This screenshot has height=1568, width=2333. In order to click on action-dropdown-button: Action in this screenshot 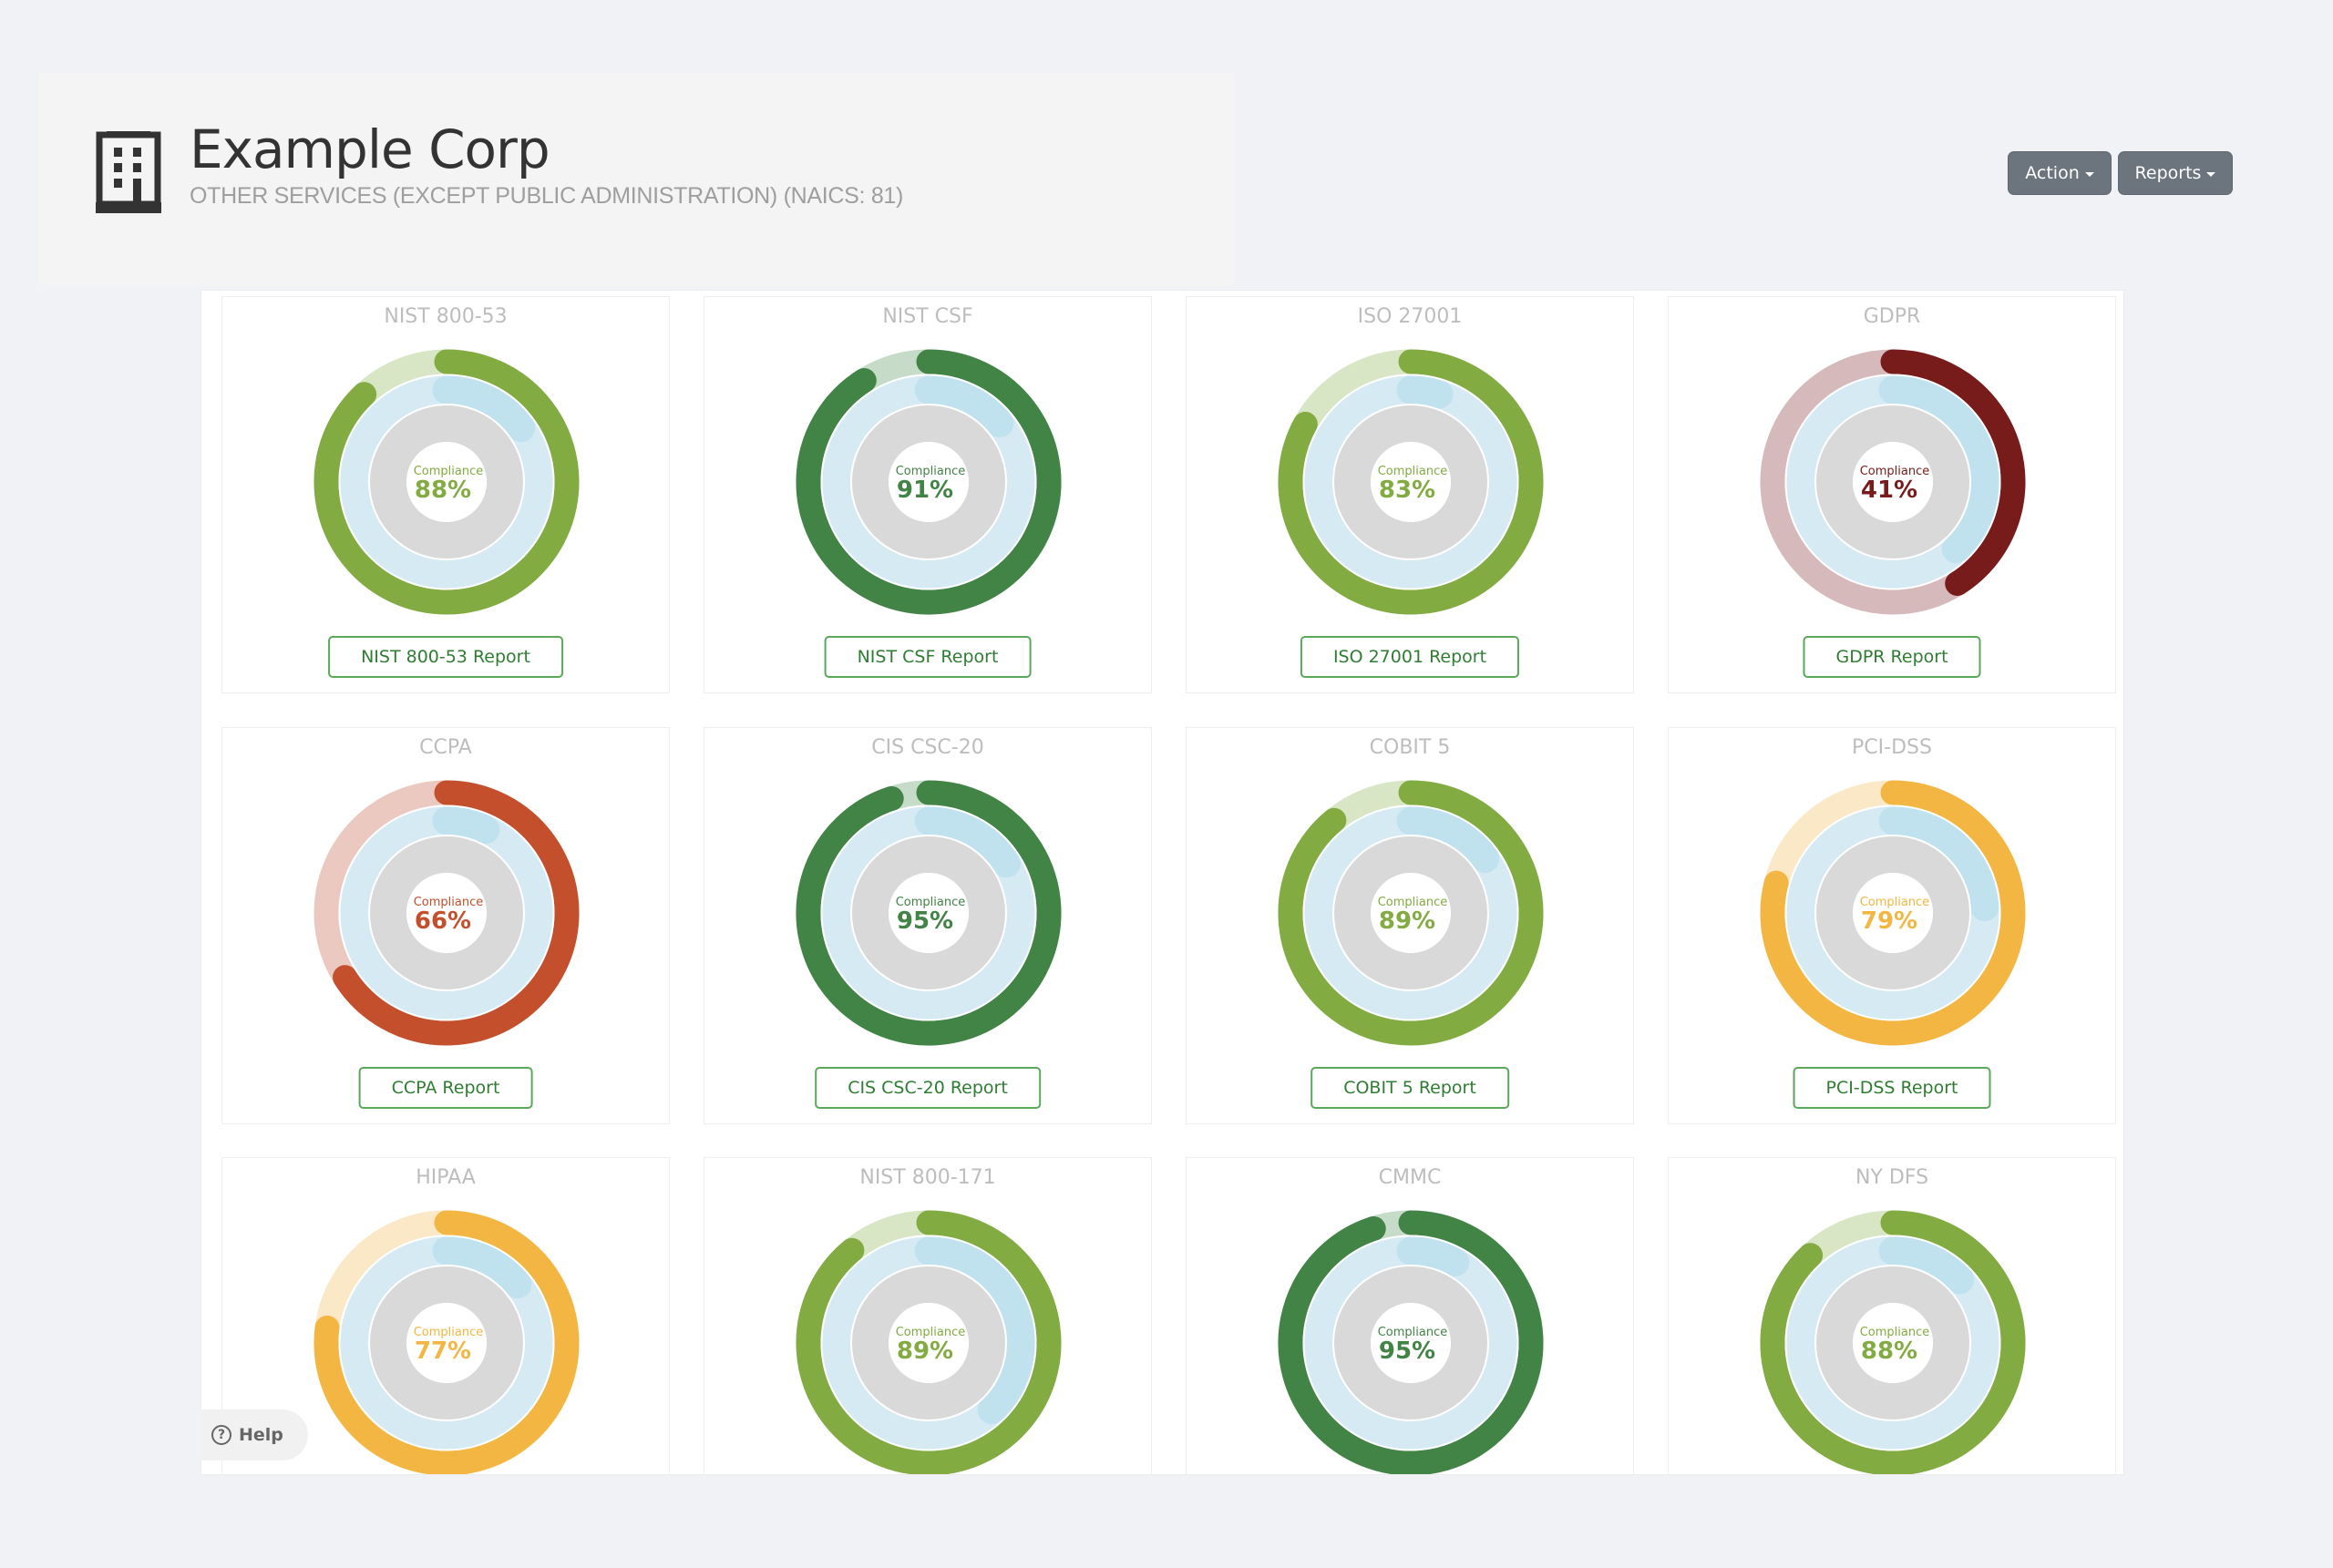, I will do `click(2060, 173)`.